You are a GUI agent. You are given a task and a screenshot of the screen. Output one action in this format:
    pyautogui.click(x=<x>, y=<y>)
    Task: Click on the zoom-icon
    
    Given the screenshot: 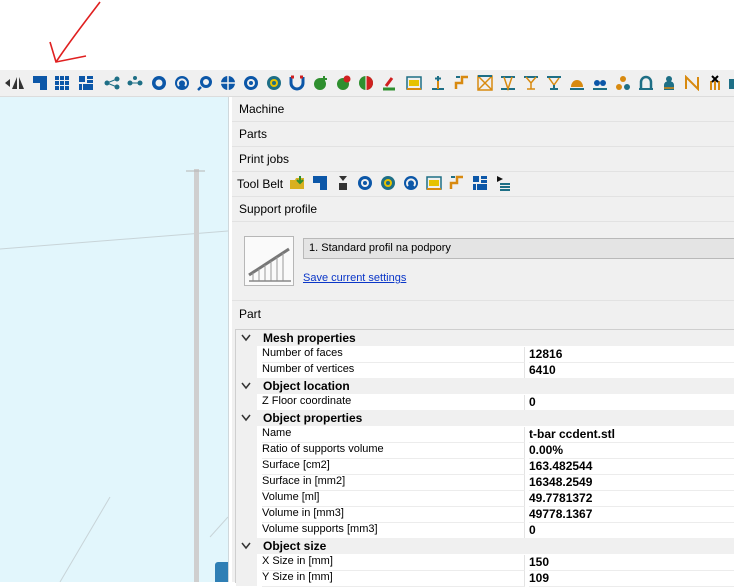 What is the action you would take?
    pyautogui.click(x=205, y=83)
    